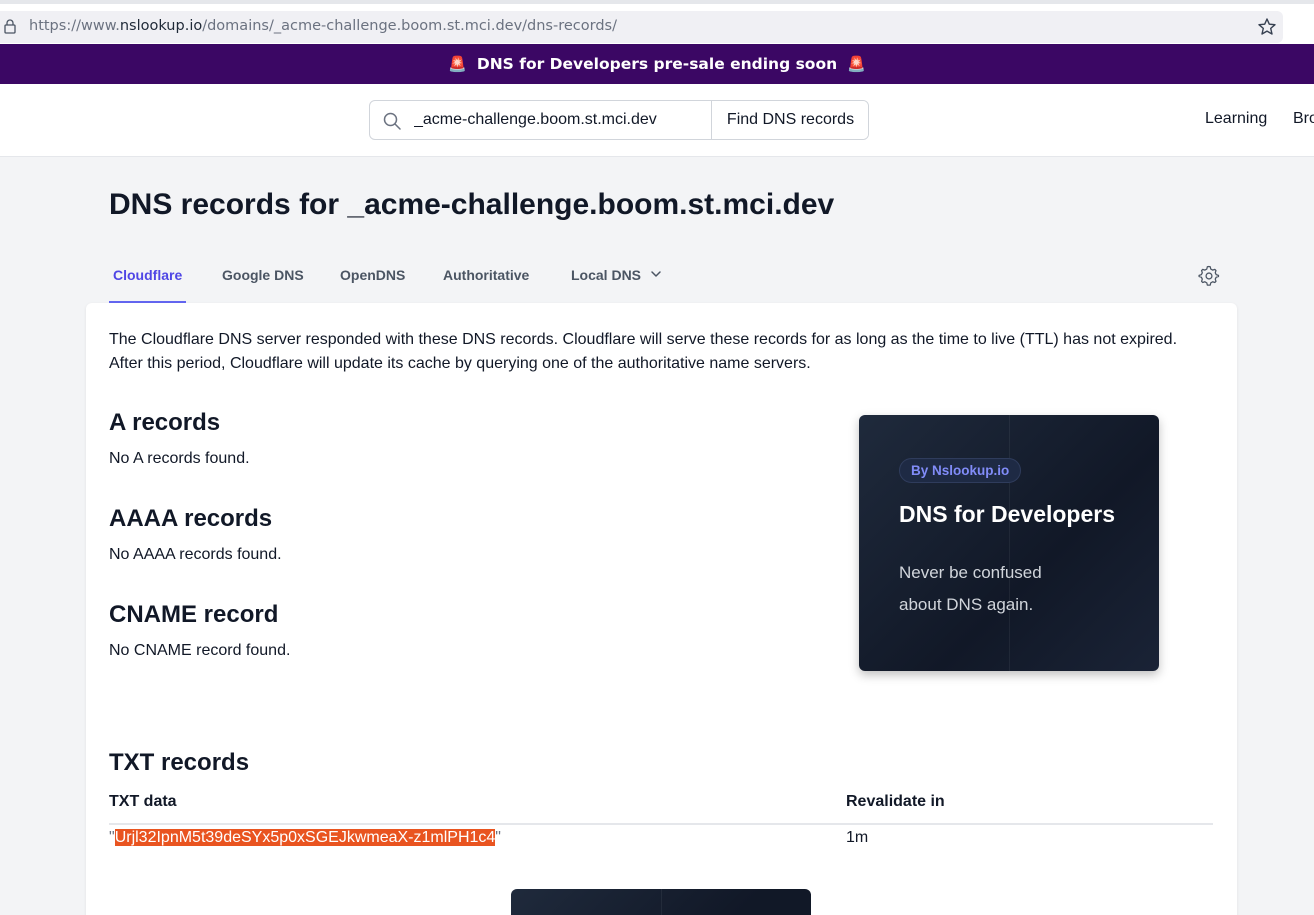  What do you see at coordinates (1007, 514) in the screenshot?
I see `ad-title: DNS for Developers` at bounding box center [1007, 514].